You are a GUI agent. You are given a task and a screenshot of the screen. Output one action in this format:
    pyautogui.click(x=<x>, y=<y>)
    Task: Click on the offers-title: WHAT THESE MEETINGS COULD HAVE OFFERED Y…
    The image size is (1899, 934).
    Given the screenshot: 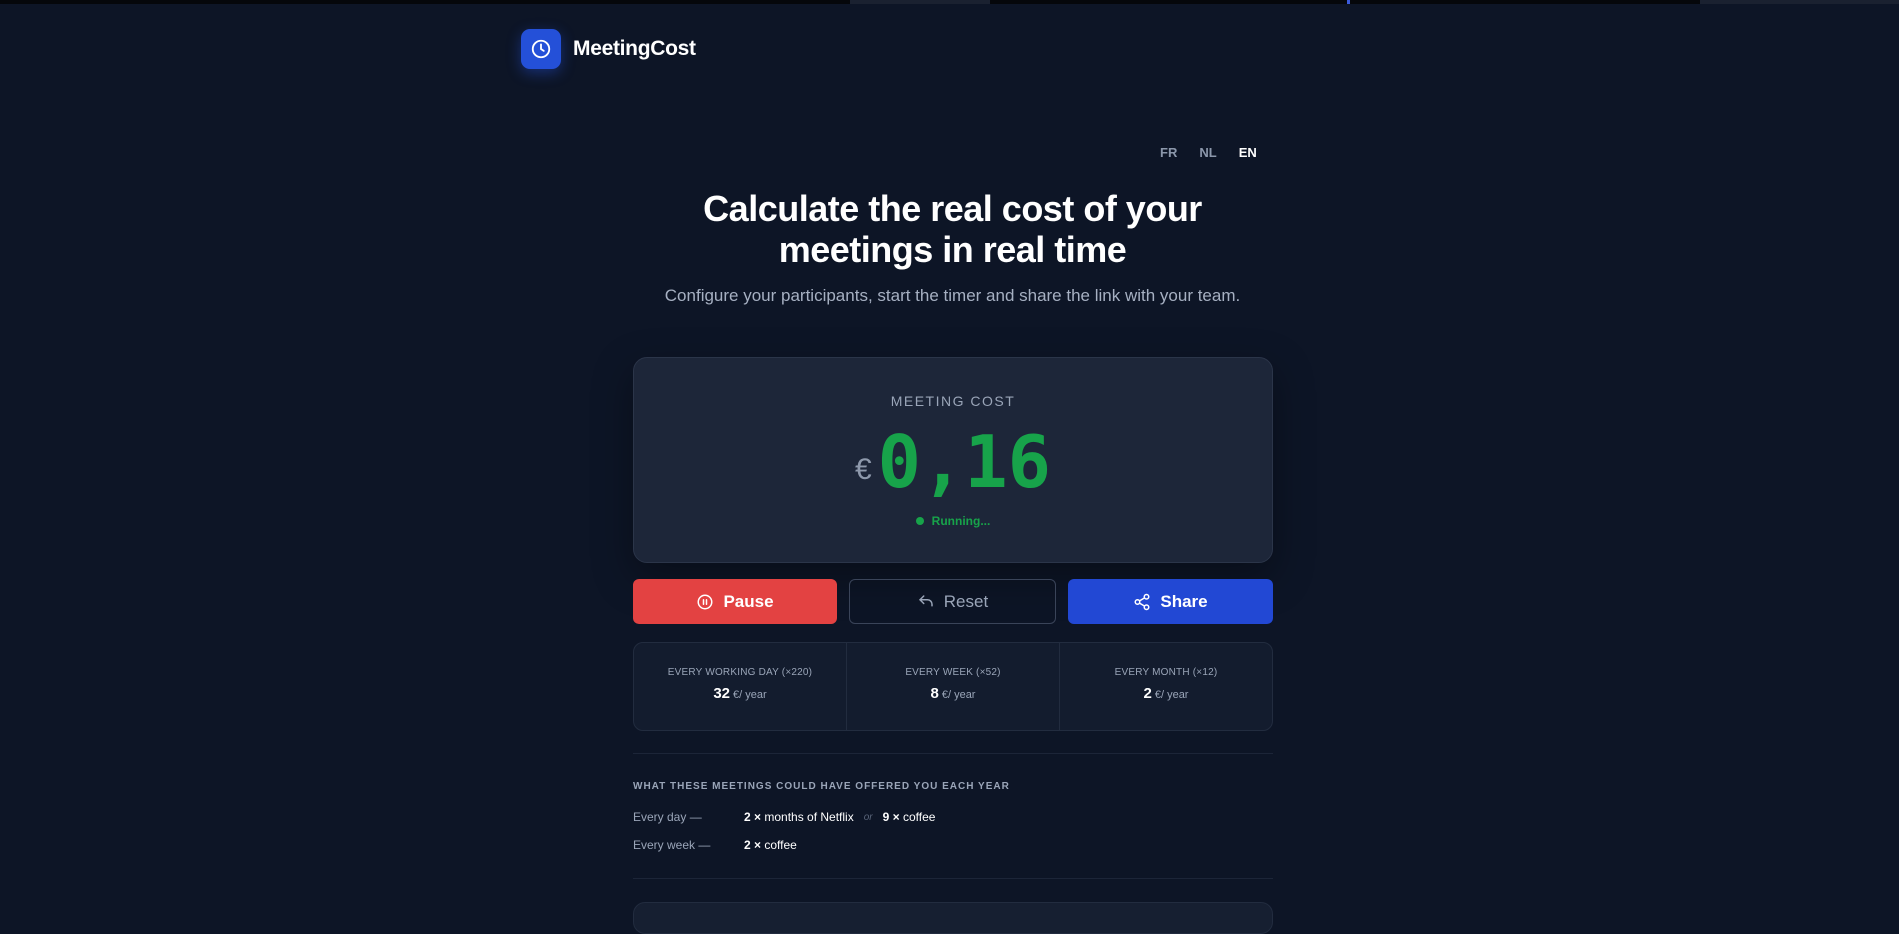 What is the action you would take?
    pyautogui.click(x=821, y=786)
    